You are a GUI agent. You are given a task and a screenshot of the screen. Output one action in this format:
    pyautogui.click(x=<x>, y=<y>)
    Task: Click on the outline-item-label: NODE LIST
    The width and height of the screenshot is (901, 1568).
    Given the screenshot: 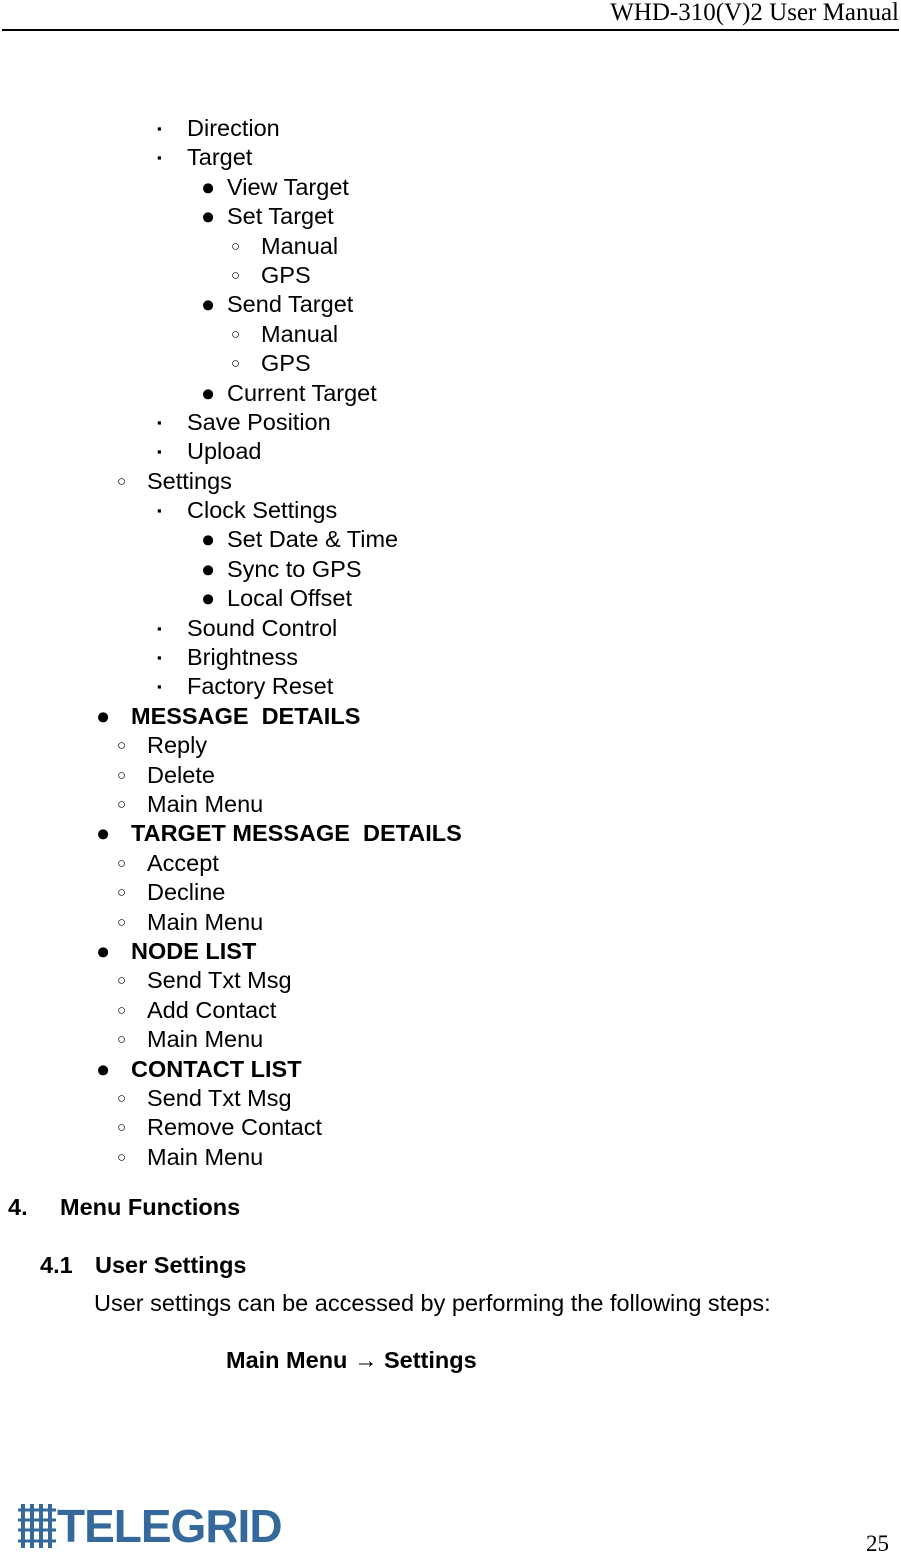 What is the action you would take?
    pyautogui.click(x=194, y=950)
    